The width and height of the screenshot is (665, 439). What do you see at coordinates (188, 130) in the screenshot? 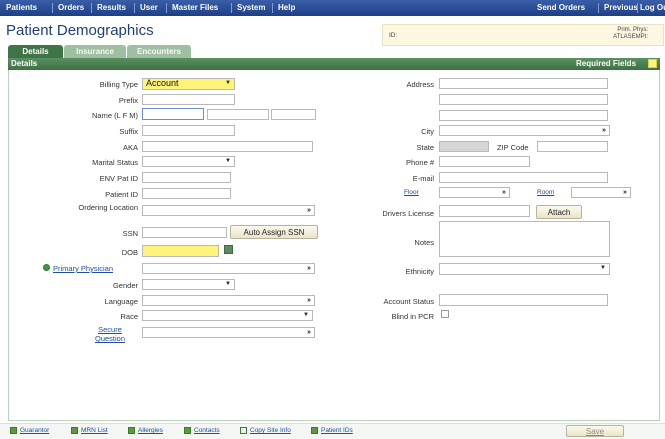
I see `suffix-input` at bounding box center [188, 130].